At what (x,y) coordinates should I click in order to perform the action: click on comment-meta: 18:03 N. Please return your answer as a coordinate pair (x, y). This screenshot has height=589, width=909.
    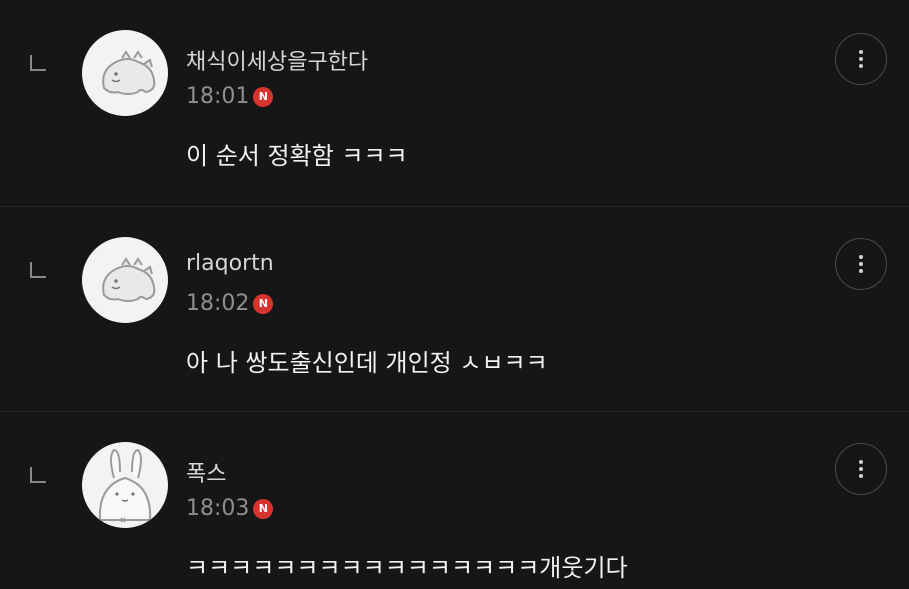
    Looking at the image, I should click on (230, 508).